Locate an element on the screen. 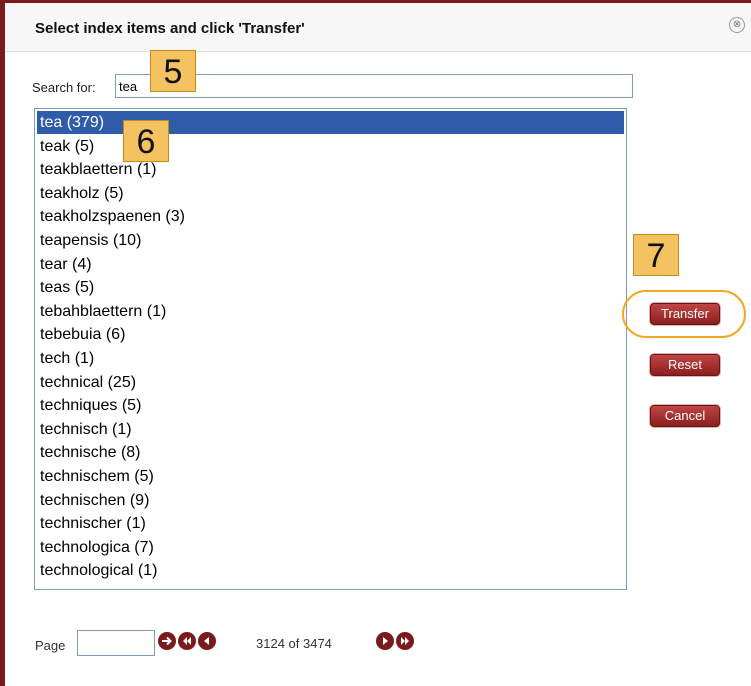 Image resolution: width=751 pixels, height=686 pixels. close-icon: ⊗ is located at coordinates (737, 25).